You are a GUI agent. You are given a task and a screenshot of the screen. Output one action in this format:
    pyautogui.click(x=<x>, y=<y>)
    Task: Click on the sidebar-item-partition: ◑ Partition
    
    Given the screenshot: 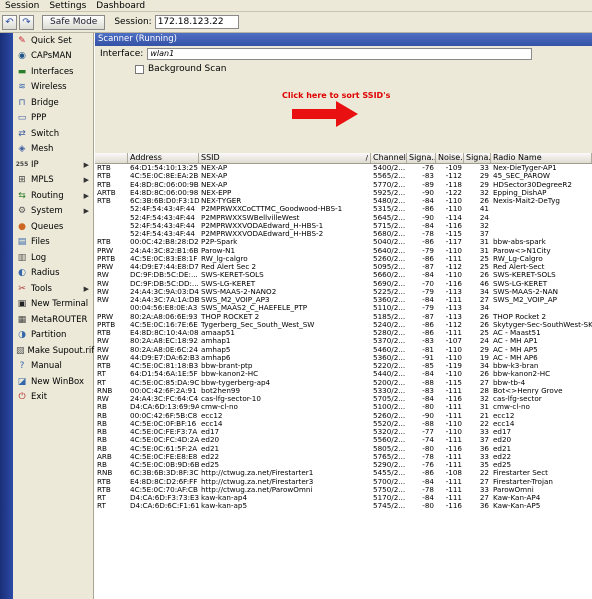 What is the action you would take?
    pyautogui.click(x=53, y=336)
    